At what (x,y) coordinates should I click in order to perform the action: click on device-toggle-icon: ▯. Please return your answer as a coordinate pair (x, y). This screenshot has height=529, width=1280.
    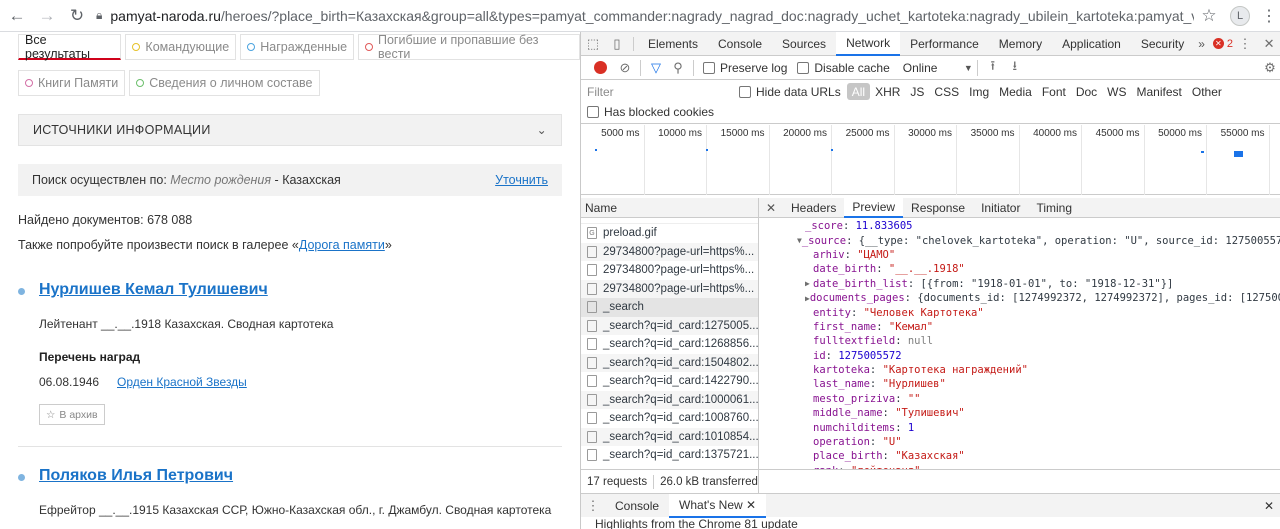
    Looking at the image, I should click on (617, 44).